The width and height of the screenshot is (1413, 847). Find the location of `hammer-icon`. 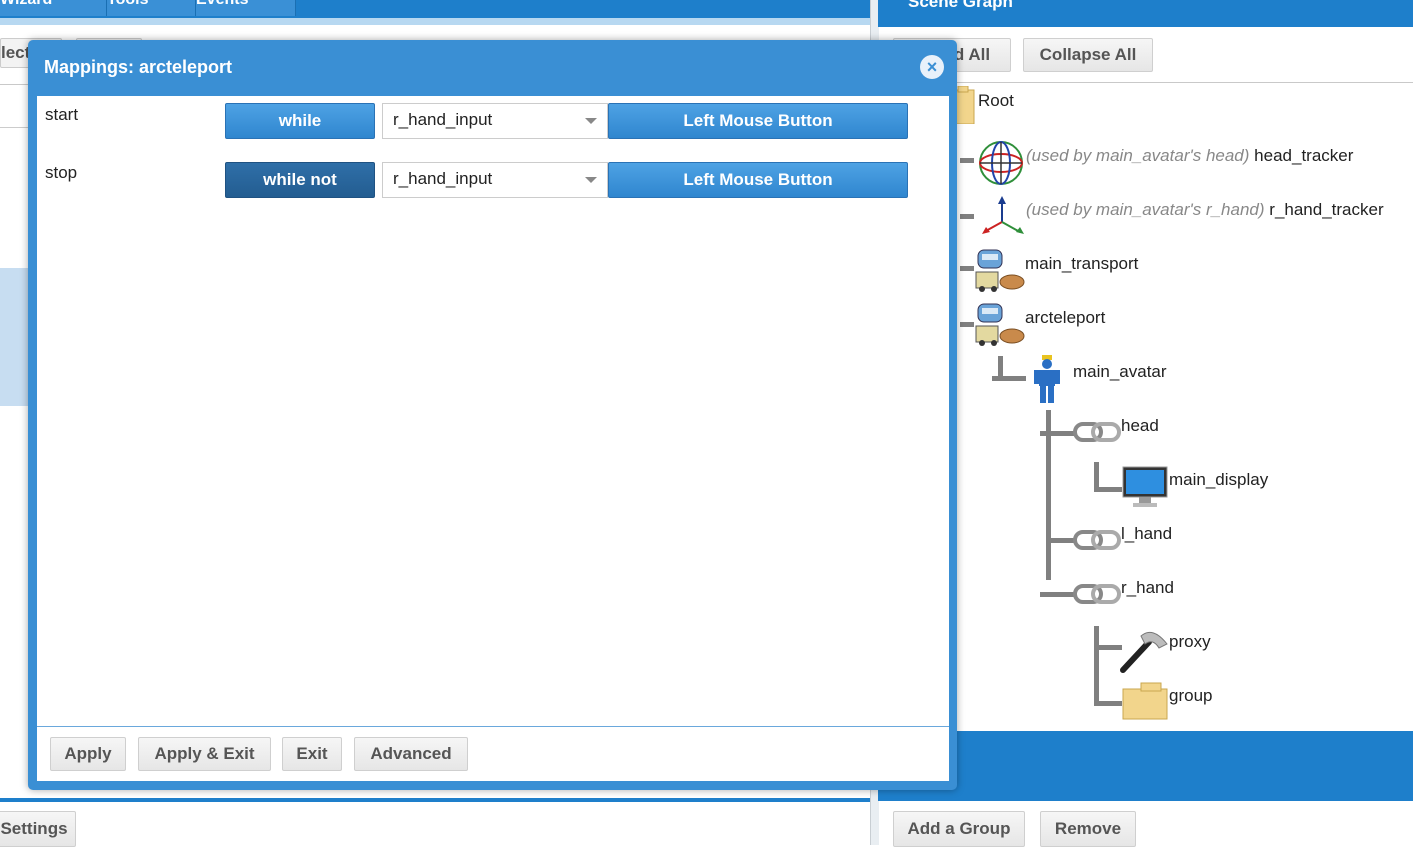

hammer-icon is located at coordinates (1144, 652).